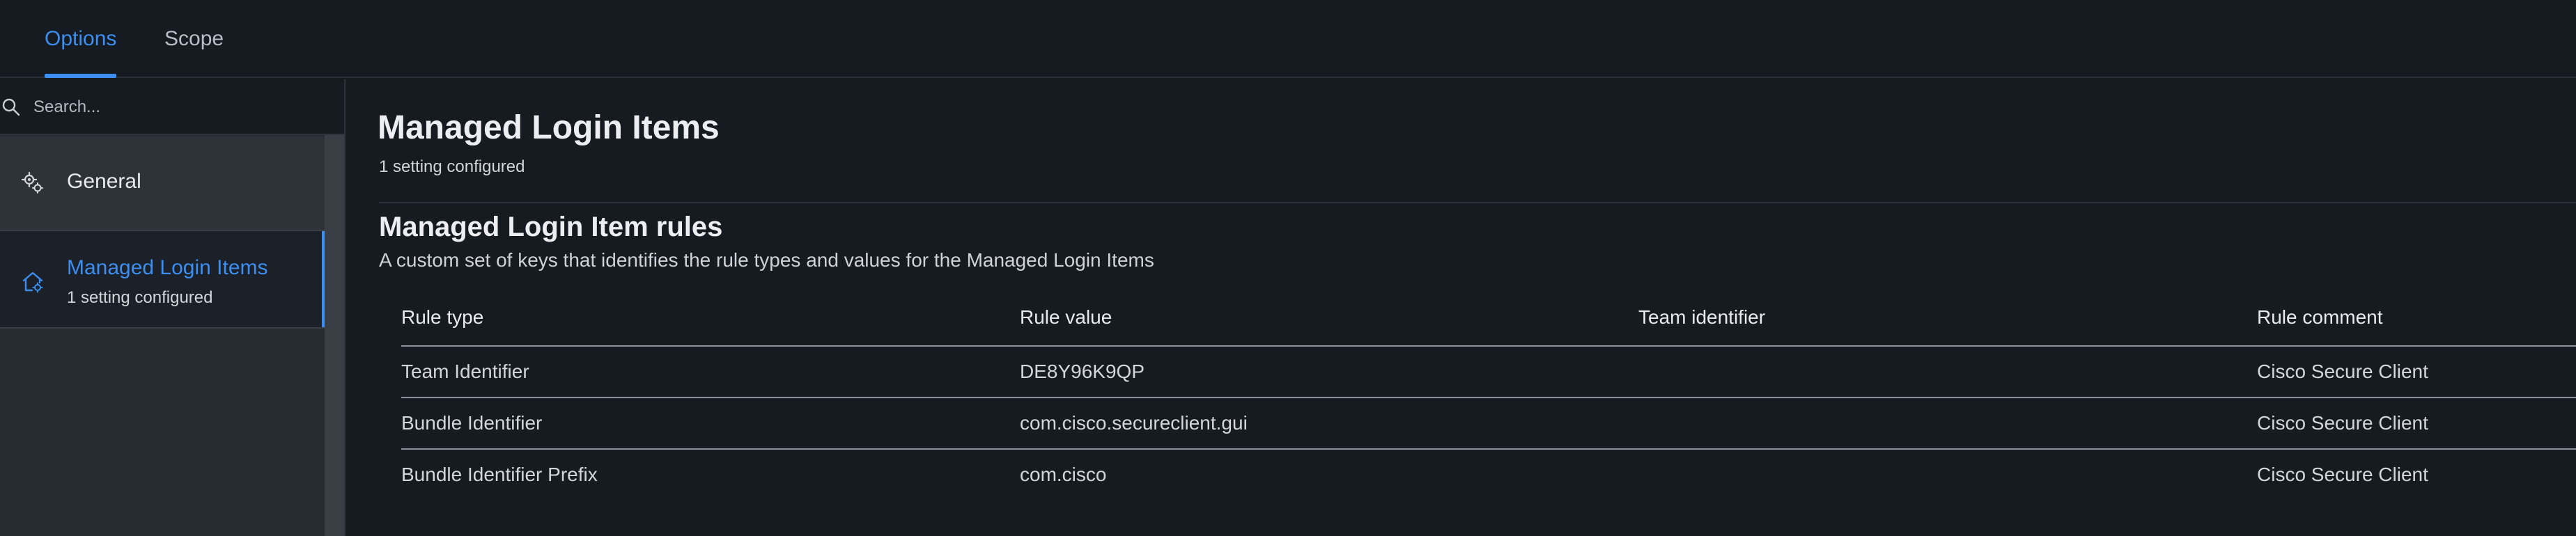 The image size is (2576, 536). Describe the element at coordinates (1477, 202) in the screenshot. I see `divider` at that location.